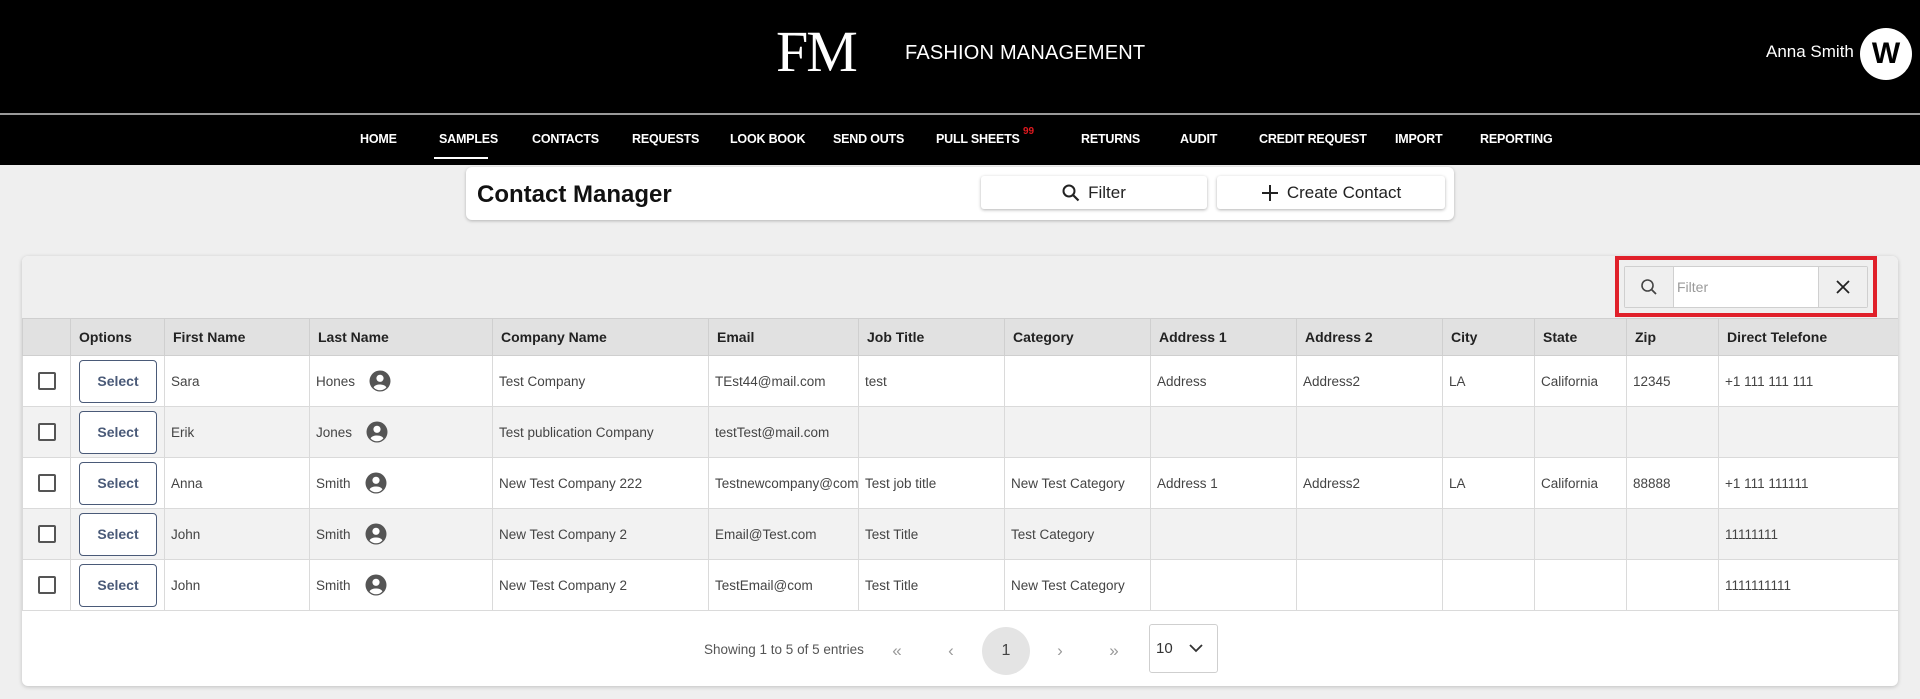 This screenshot has height=699, width=1920. What do you see at coordinates (1886, 54) in the screenshot?
I see `avatar: W` at bounding box center [1886, 54].